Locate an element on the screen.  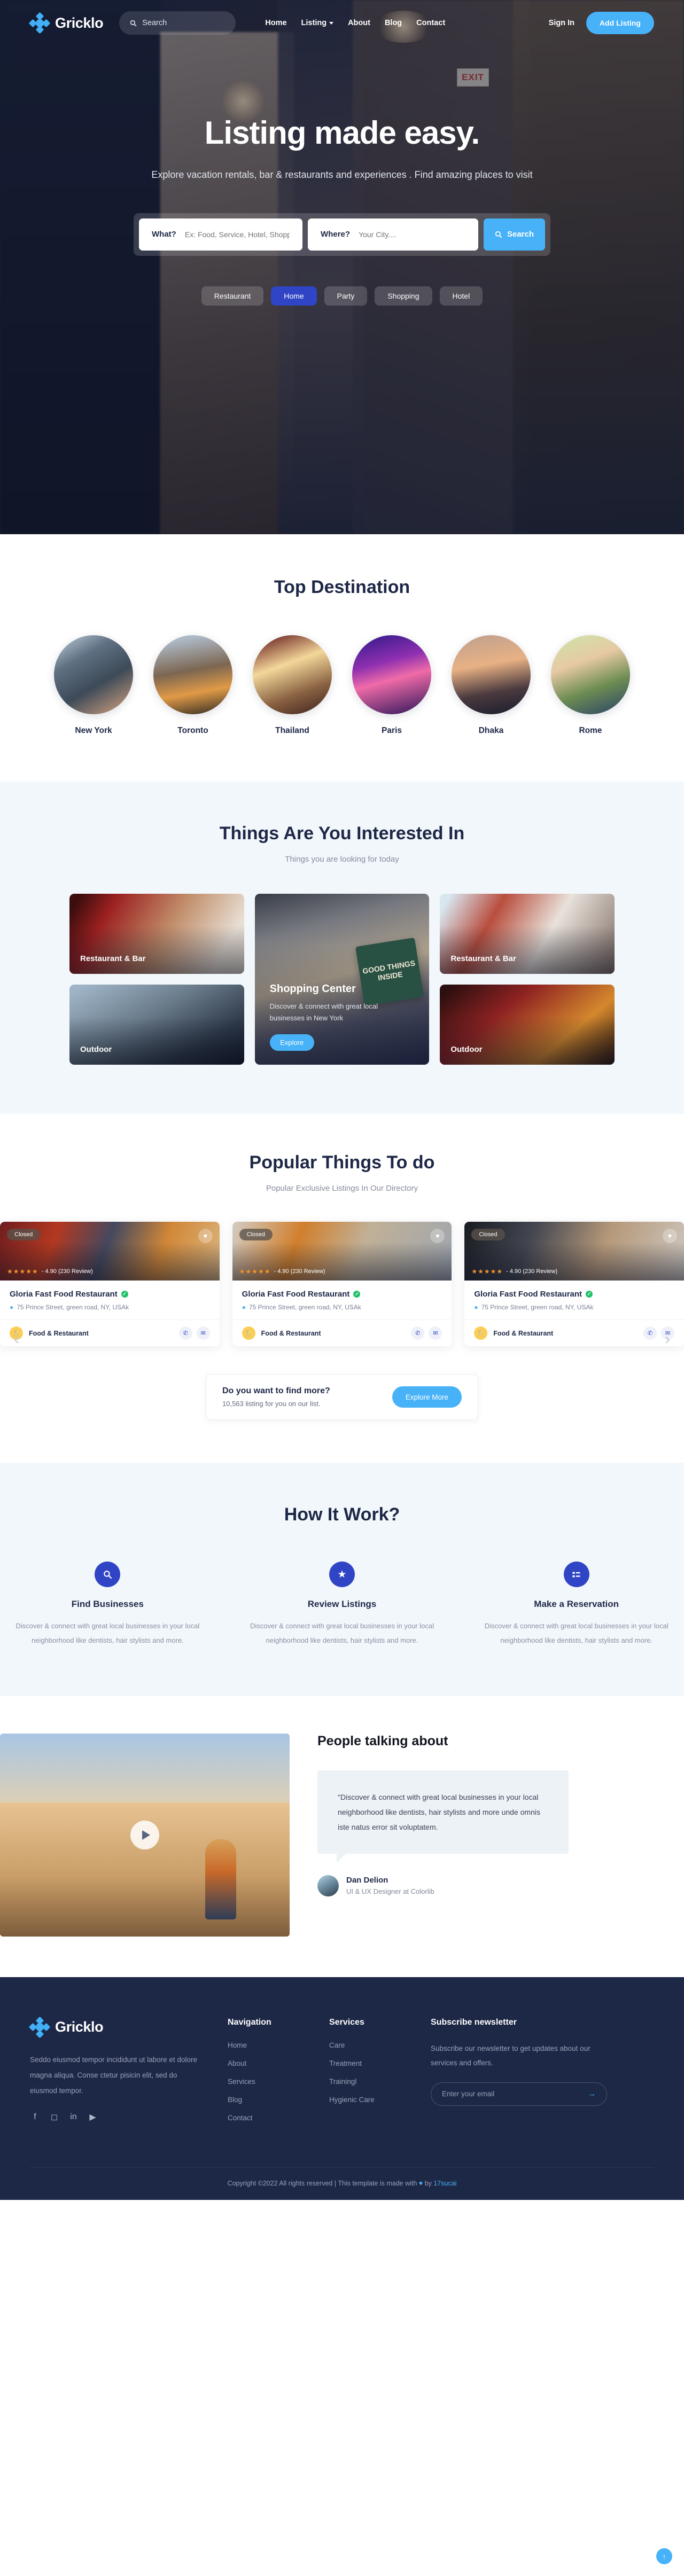
interest-card-outdoor-right: Outdoor is located at coordinates (527, 1025).